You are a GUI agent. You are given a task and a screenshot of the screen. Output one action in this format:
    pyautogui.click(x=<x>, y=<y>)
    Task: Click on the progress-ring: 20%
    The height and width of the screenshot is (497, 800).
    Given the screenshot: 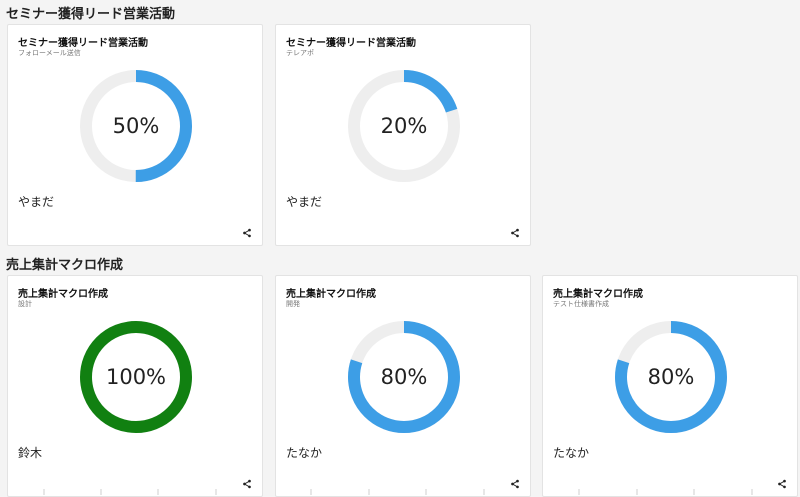 What is the action you would take?
    pyautogui.click(x=404, y=126)
    